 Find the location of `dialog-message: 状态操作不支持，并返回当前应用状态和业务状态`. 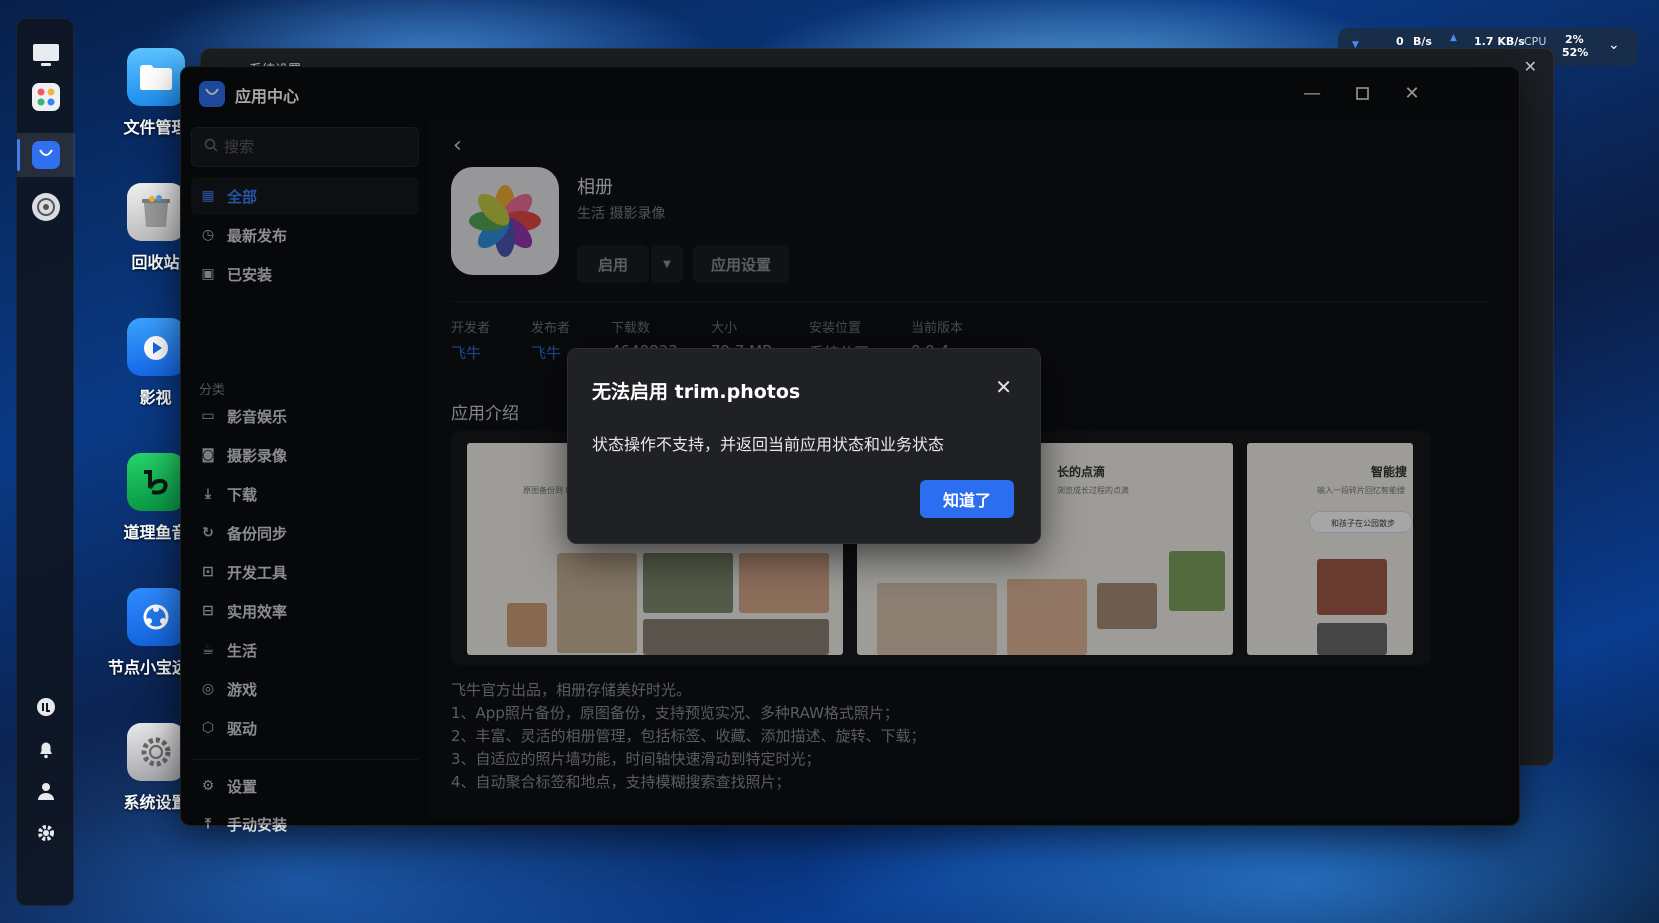

dialog-message: 状态操作不支持，并返回当前应用状态和业务状态 is located at coordinates (768, 444).